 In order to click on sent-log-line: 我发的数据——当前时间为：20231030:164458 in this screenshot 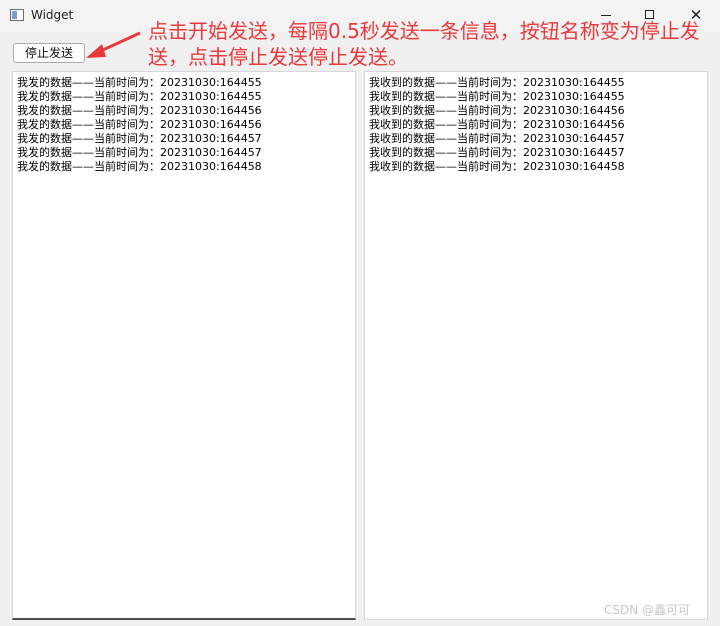, I will do `click(139, 166)`.